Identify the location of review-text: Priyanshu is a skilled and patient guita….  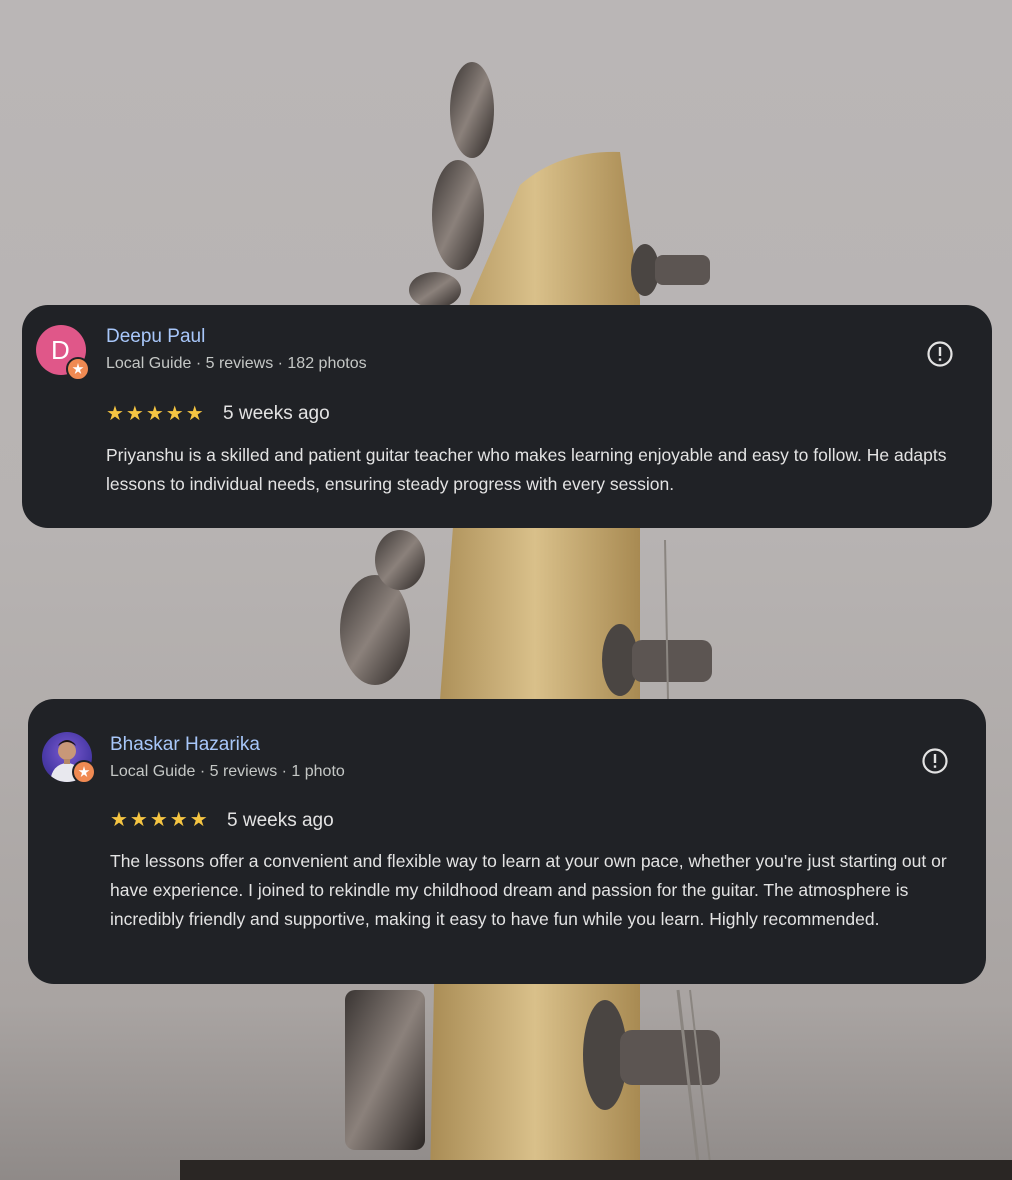
(526, 469).